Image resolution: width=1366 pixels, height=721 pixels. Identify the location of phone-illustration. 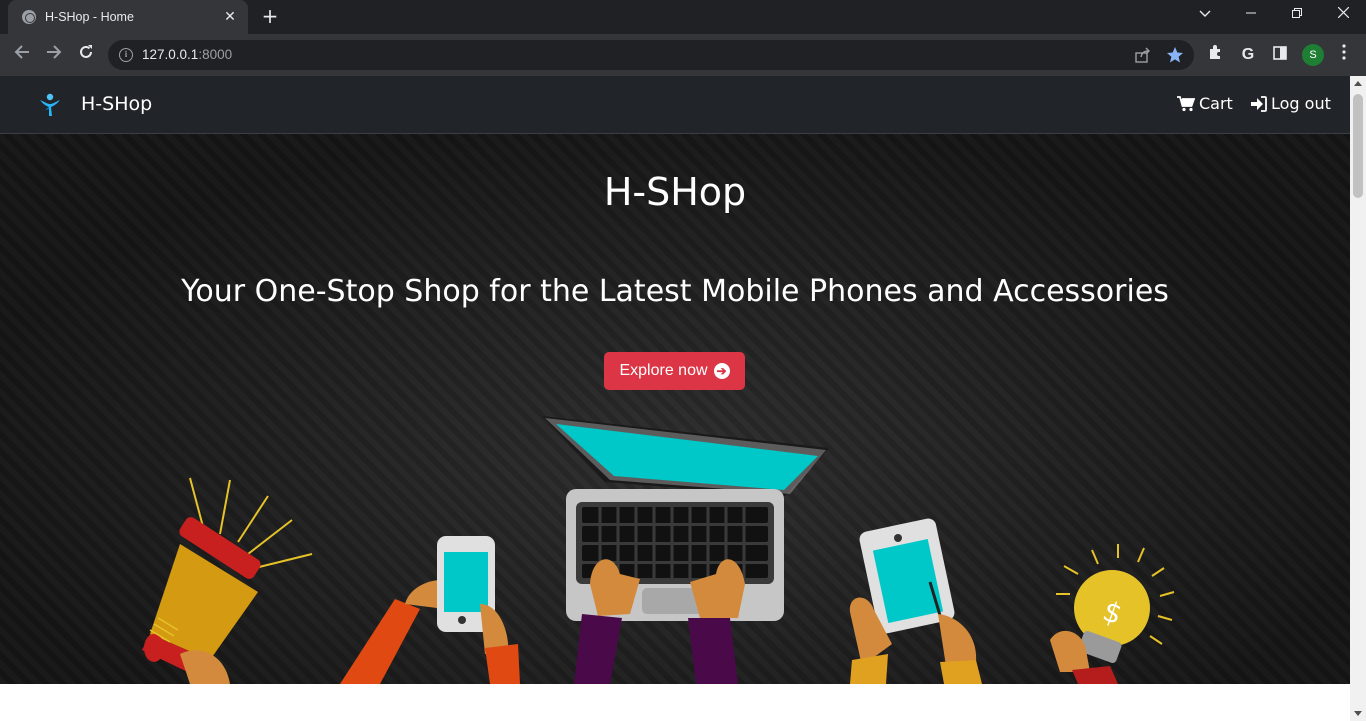
(430, 610).